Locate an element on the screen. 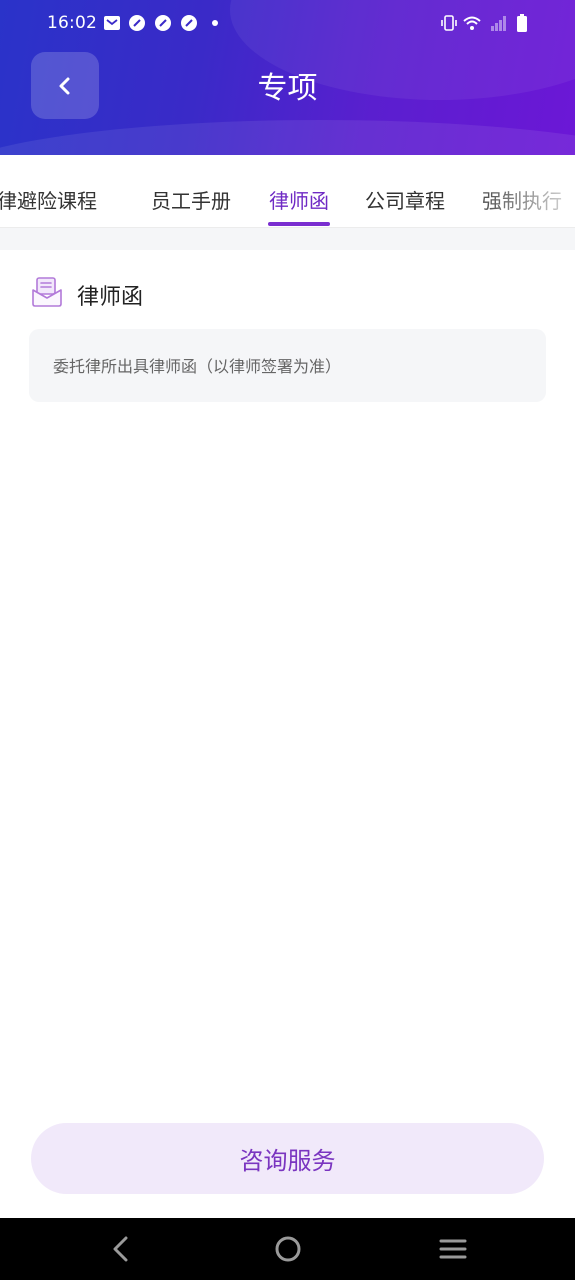 This screenshot has height=1280, width=575. header-decoration is located at coordinates (287, 137).